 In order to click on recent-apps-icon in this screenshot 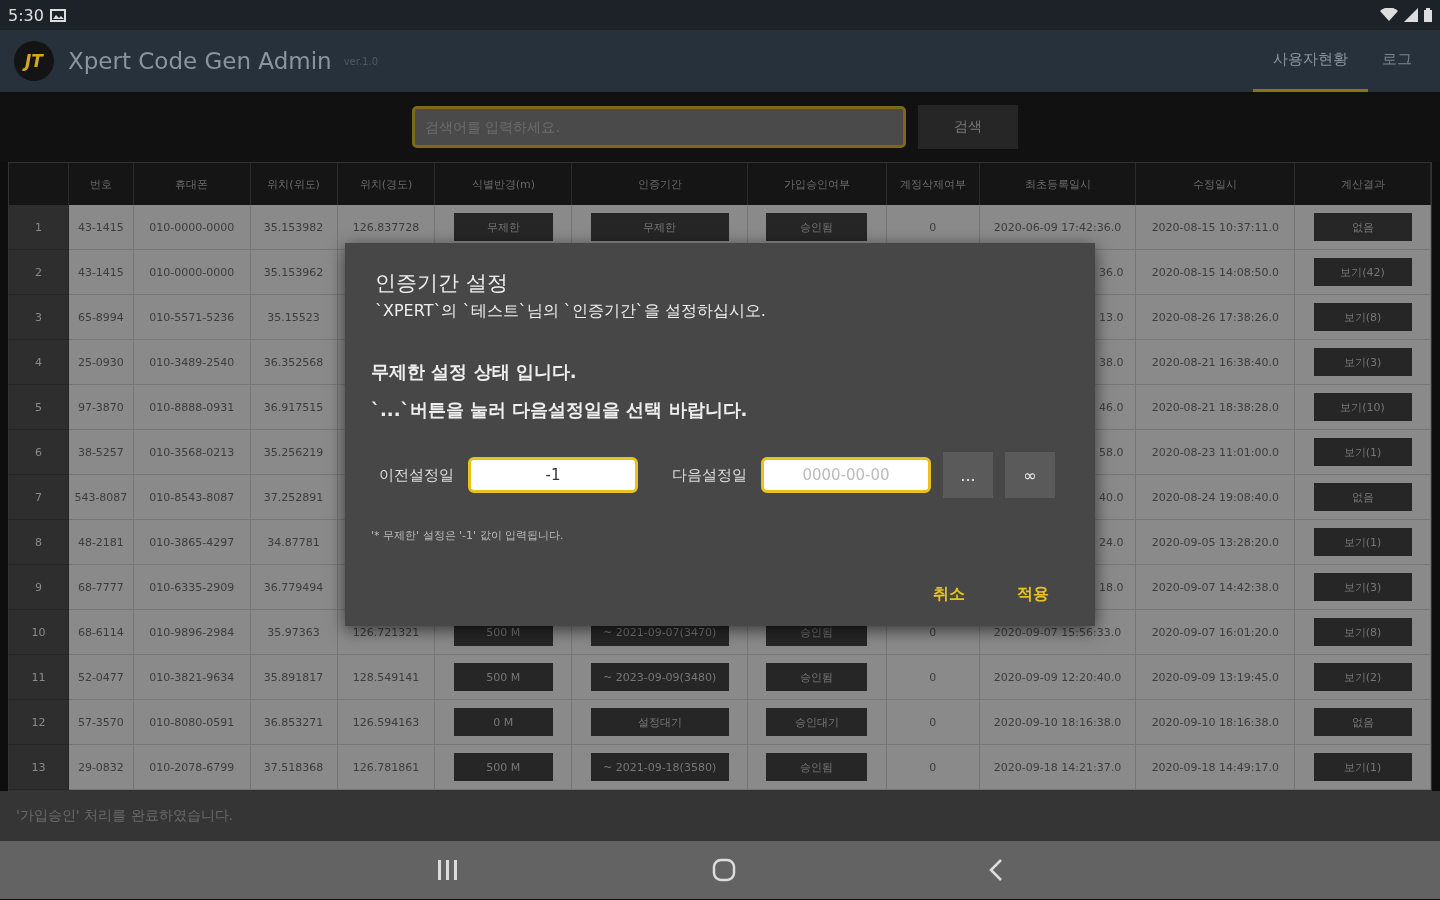, I will do `click(447, 870)`.